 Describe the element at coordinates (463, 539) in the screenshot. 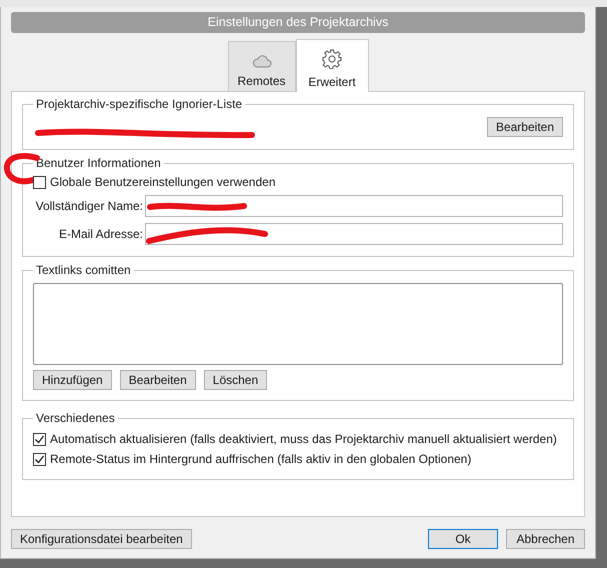

I see `ok-button: Ok` at that location.